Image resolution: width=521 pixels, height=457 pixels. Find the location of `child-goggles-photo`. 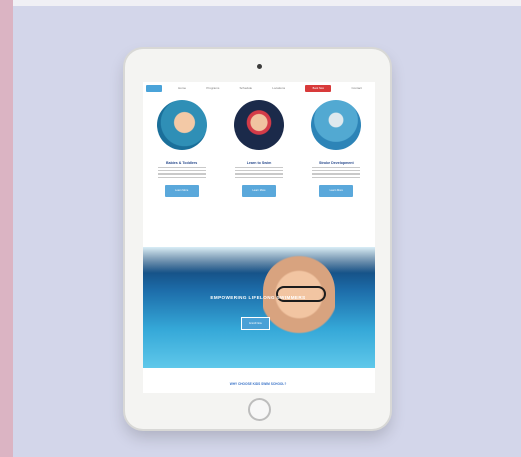

child-goggles-photo is located at coordinates (258, 125).